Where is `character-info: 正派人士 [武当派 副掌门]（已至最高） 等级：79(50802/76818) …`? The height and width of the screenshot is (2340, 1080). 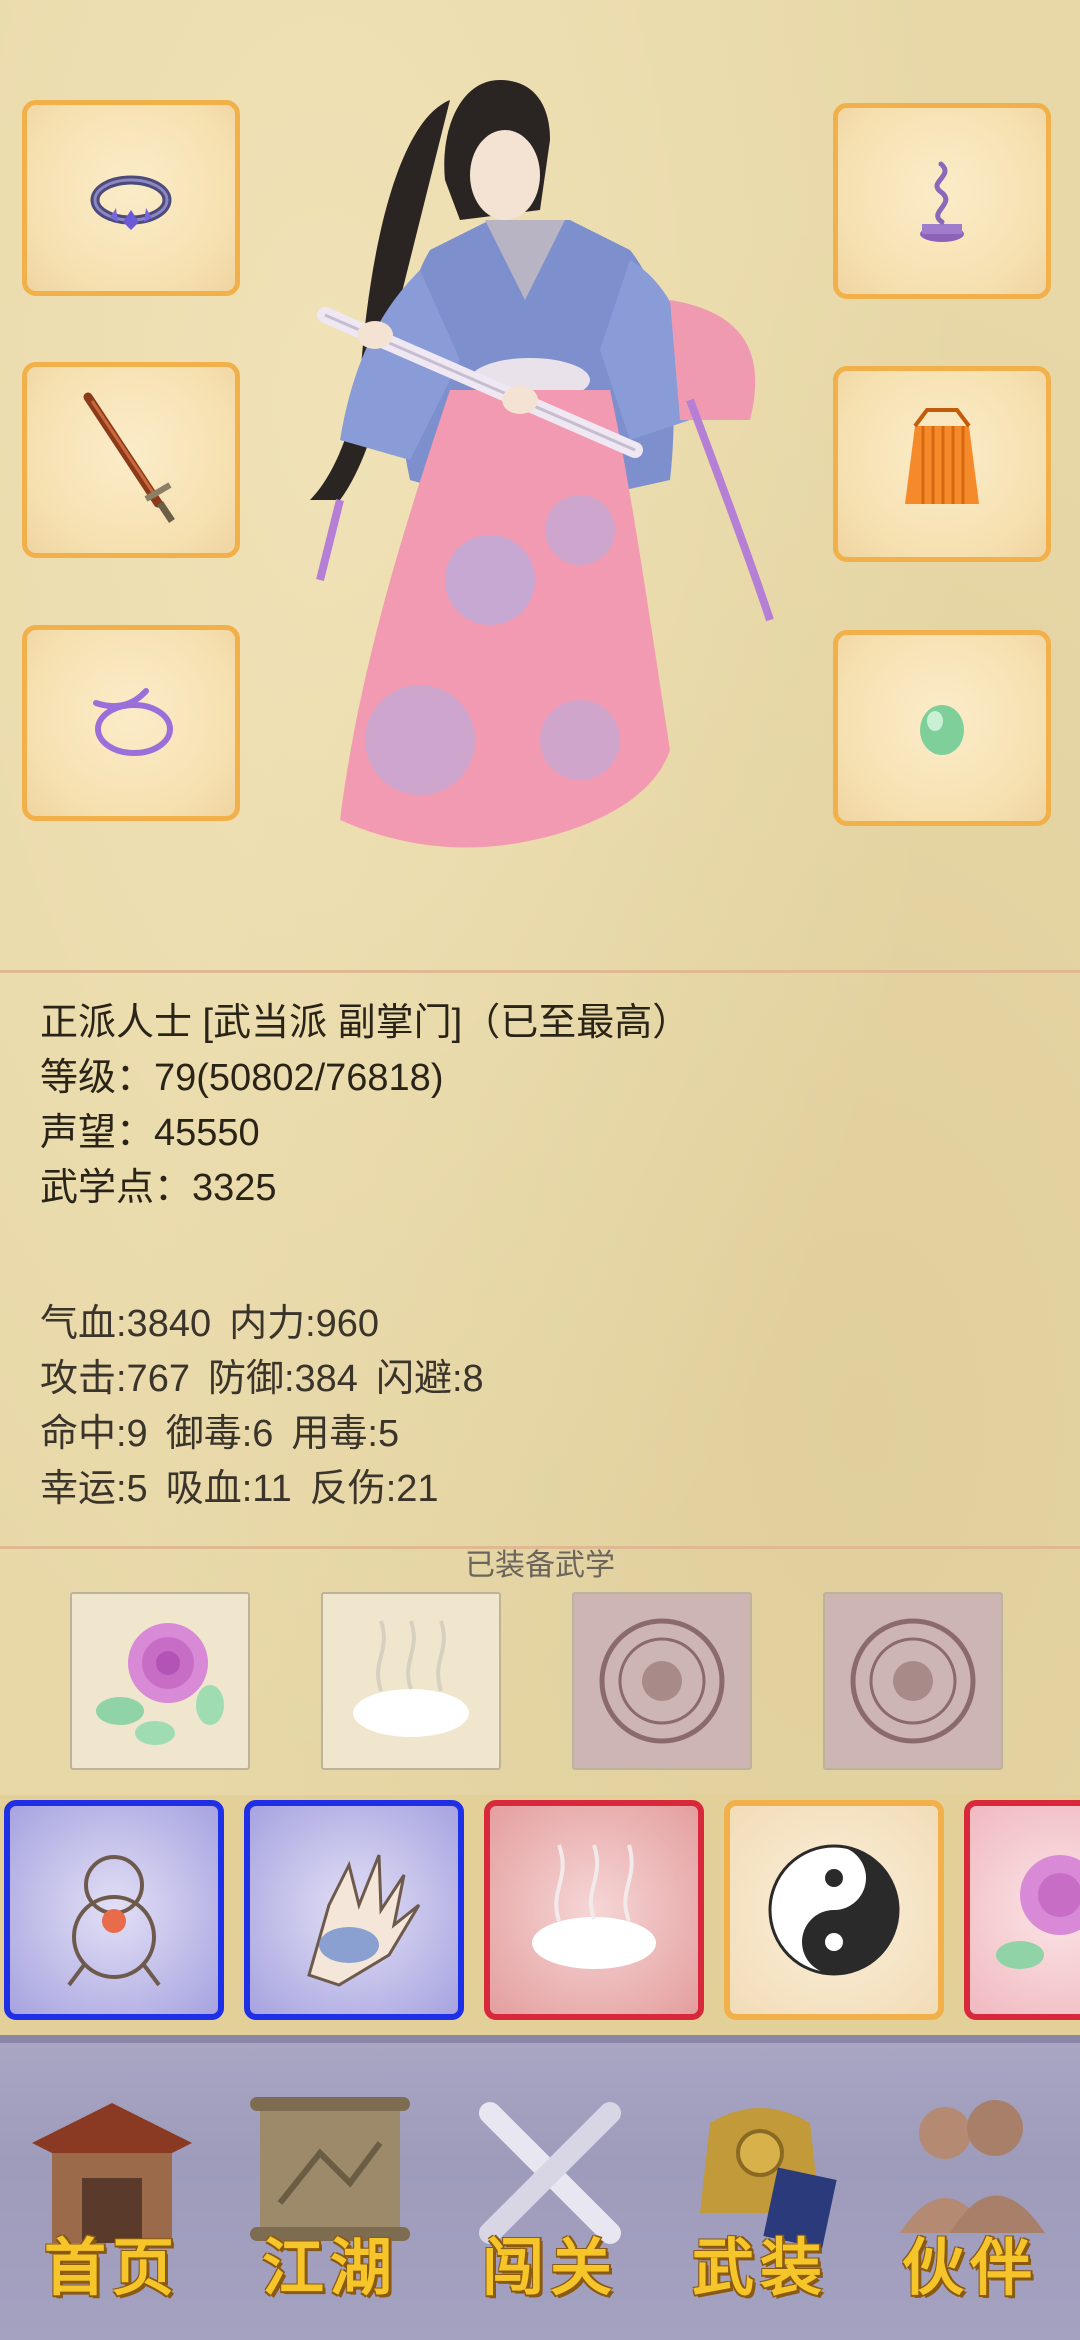
character-info: 正派人士 [武当派 副掌门]（已至最高） 等级：79(50802/76818) … is located at coordinates (365, 1106).